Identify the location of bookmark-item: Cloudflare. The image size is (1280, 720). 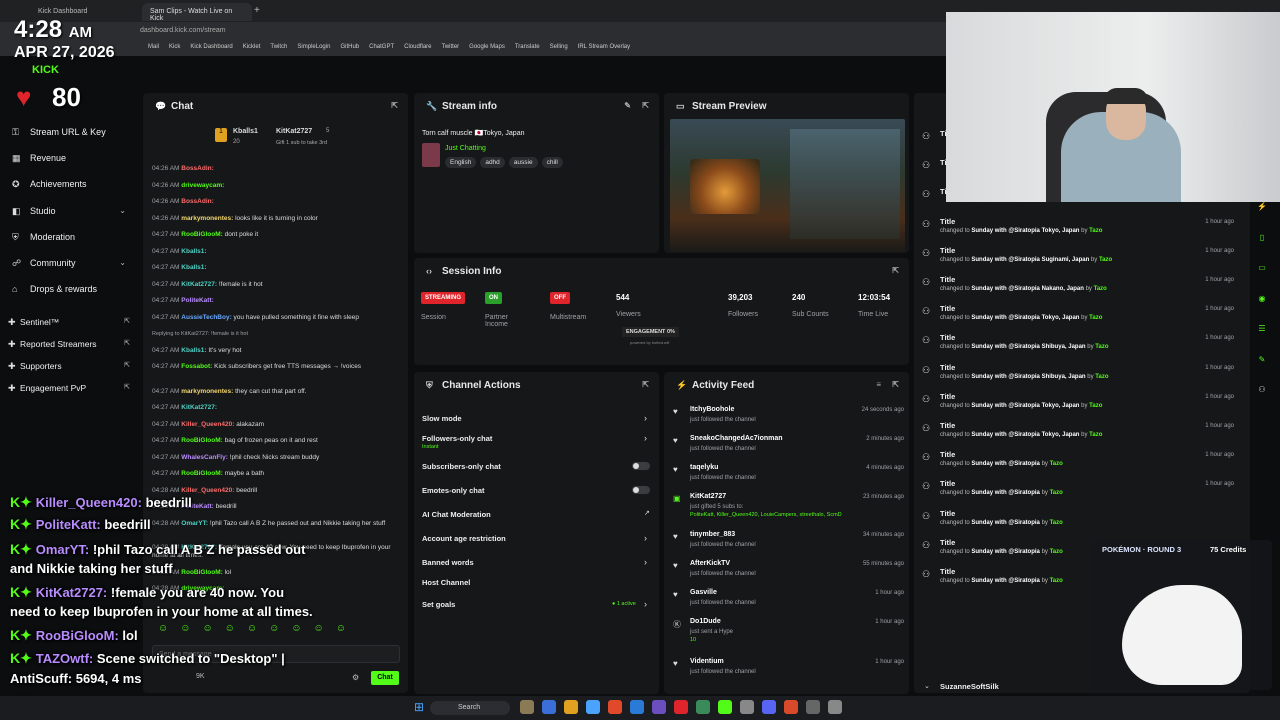
(417, 50).